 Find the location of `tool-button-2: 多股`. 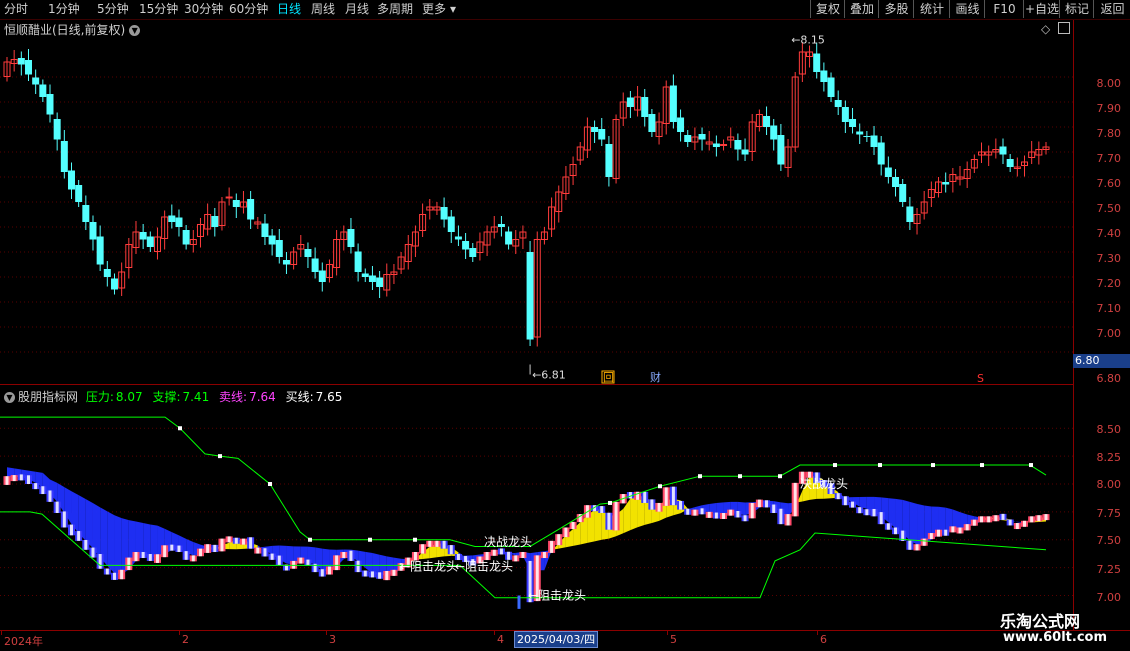

tool-button-2: 多股 is located at coordinates (896, 9).